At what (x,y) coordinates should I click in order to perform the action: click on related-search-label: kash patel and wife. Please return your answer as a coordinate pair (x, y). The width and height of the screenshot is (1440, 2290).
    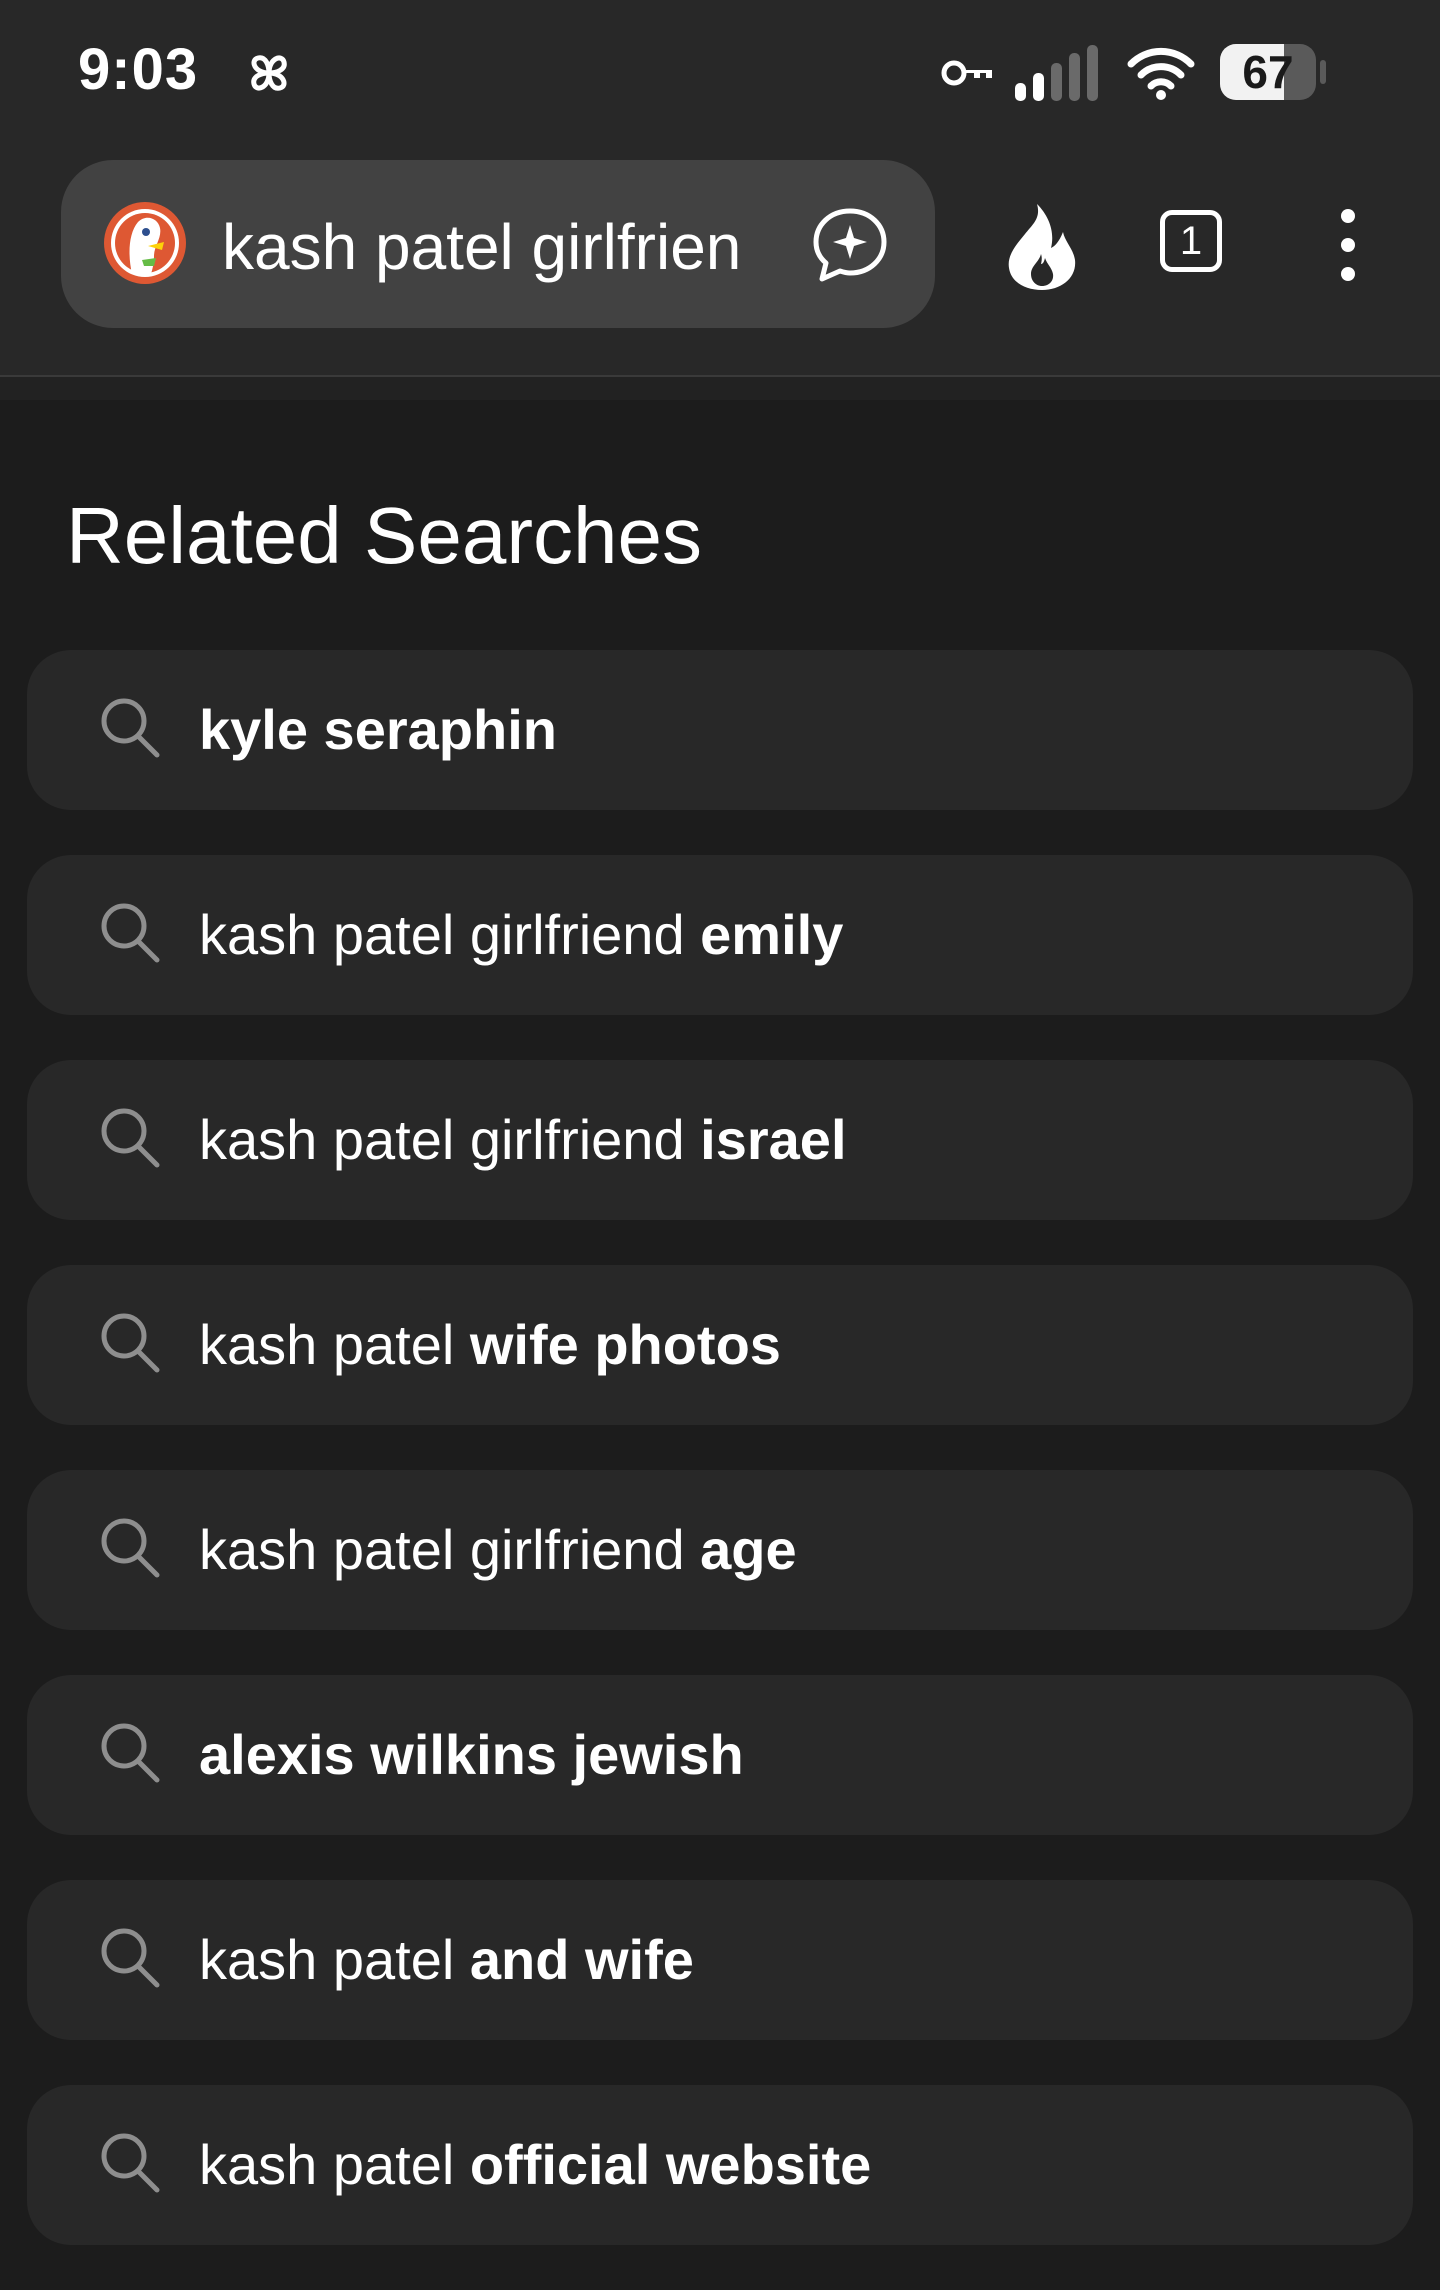
    Looking at the image, I should click on (446, 1960).